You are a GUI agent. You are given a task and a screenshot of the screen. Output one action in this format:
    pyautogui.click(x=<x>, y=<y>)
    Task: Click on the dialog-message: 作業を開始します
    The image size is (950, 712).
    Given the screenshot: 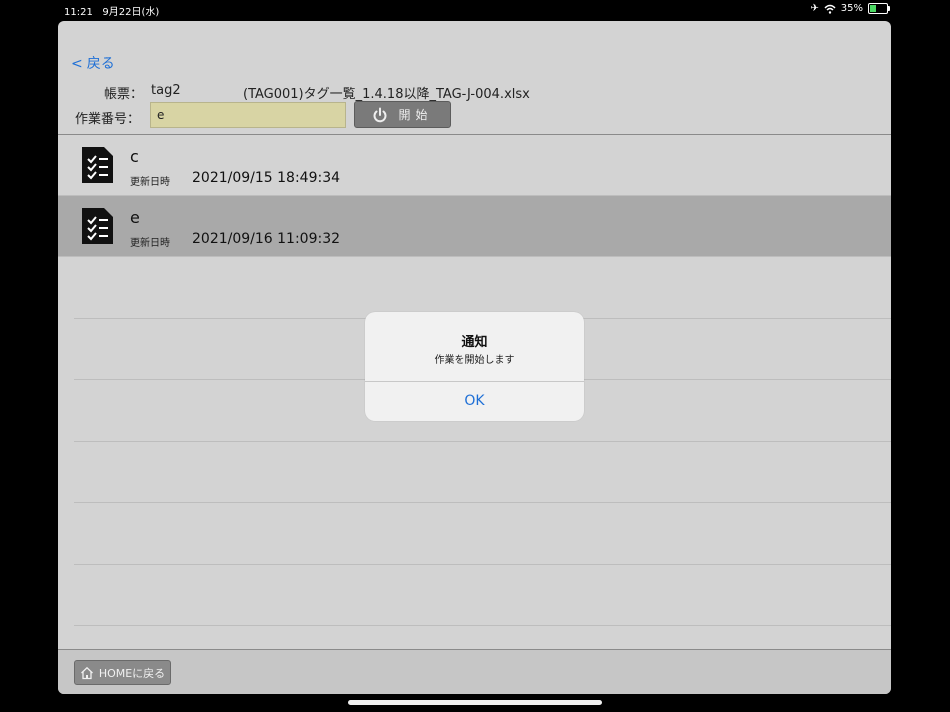 What is the action you would take?
    pyautogui.click(x=474, y=360)
    